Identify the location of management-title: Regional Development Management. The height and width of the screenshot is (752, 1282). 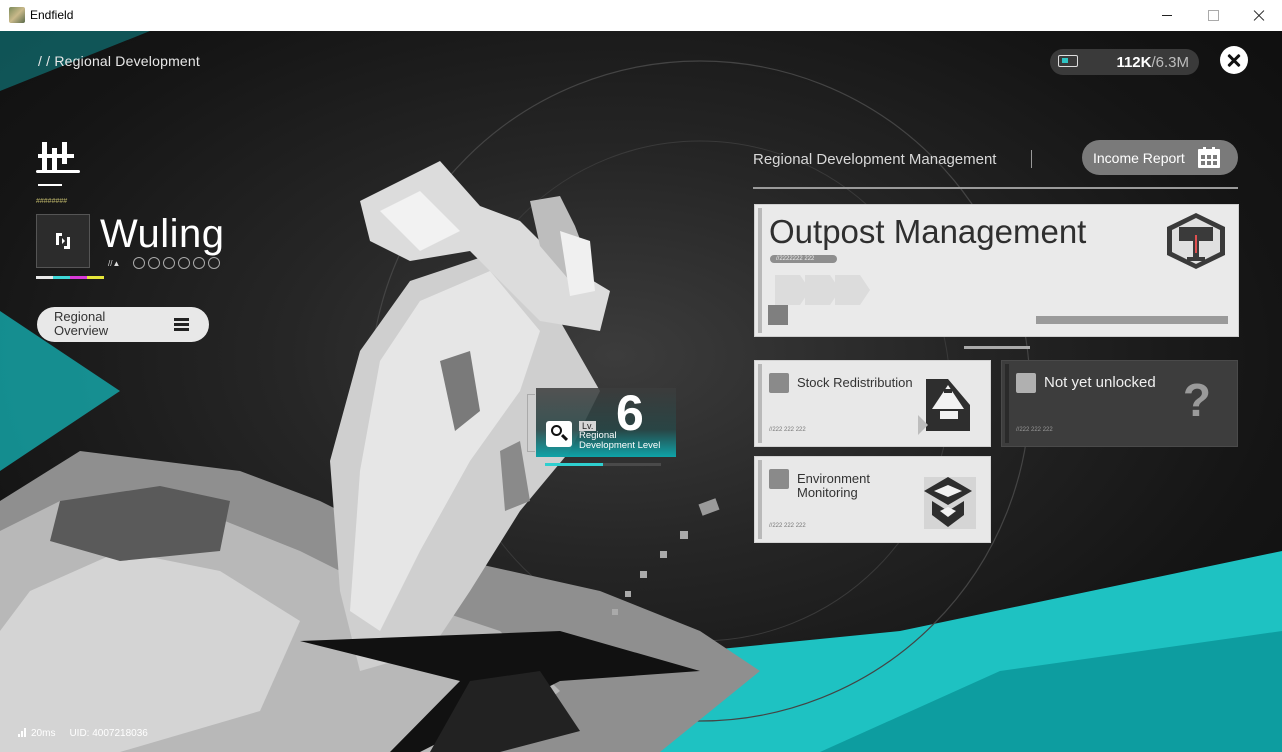
(875, 159).